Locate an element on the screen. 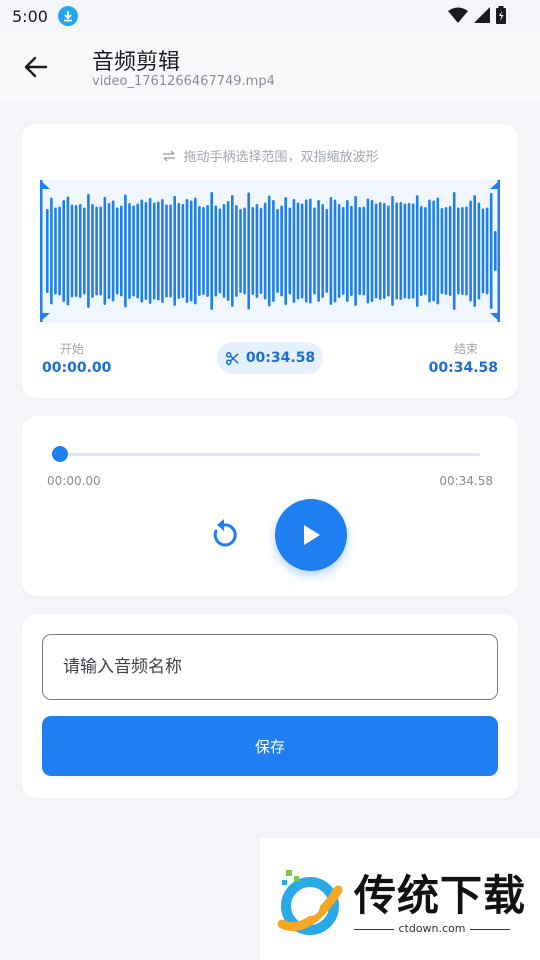 The image size is (540, 960). status-bar: 5:00 is located at coordinates (270, 16).